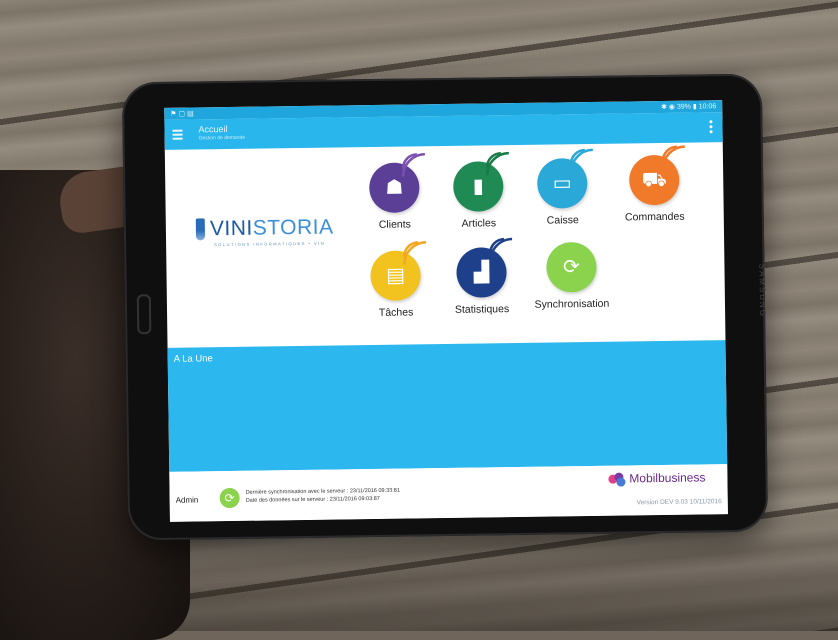  I want to click on commandes-icon: ⛟, so click(656, 175).